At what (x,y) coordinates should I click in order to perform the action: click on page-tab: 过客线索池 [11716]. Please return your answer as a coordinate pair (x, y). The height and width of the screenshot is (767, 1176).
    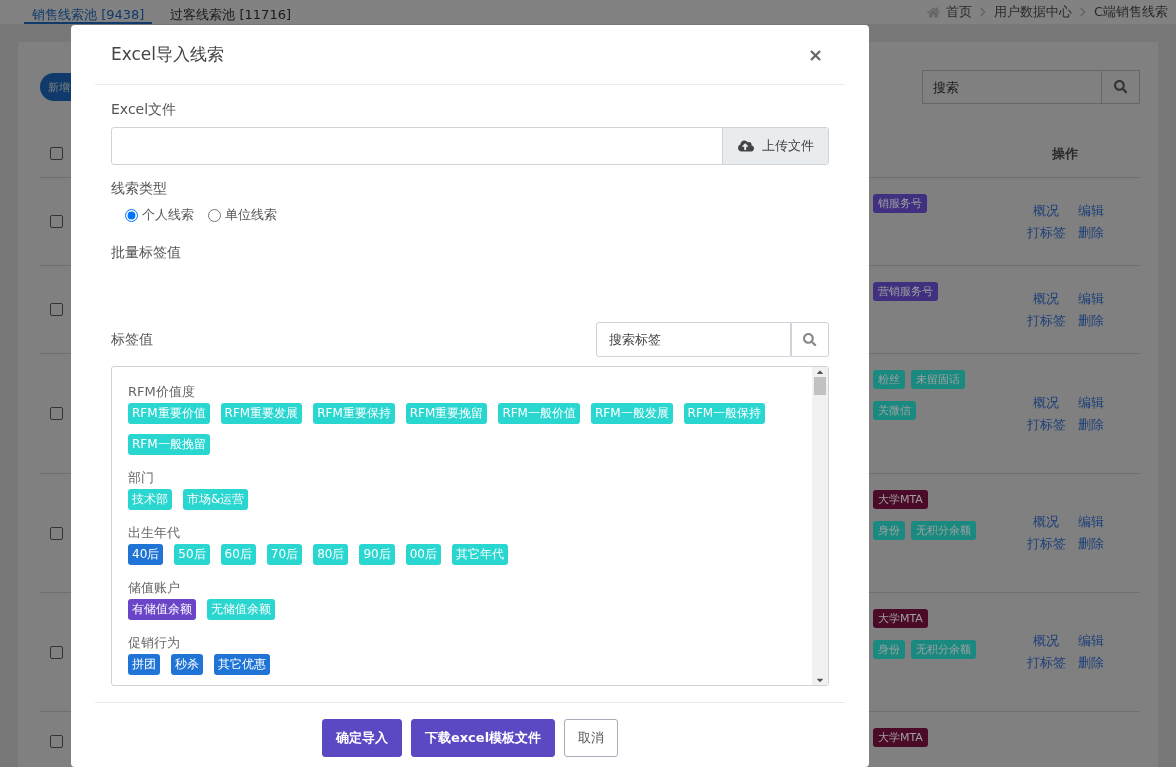
    Looking at the image, I should click on (230, 12).